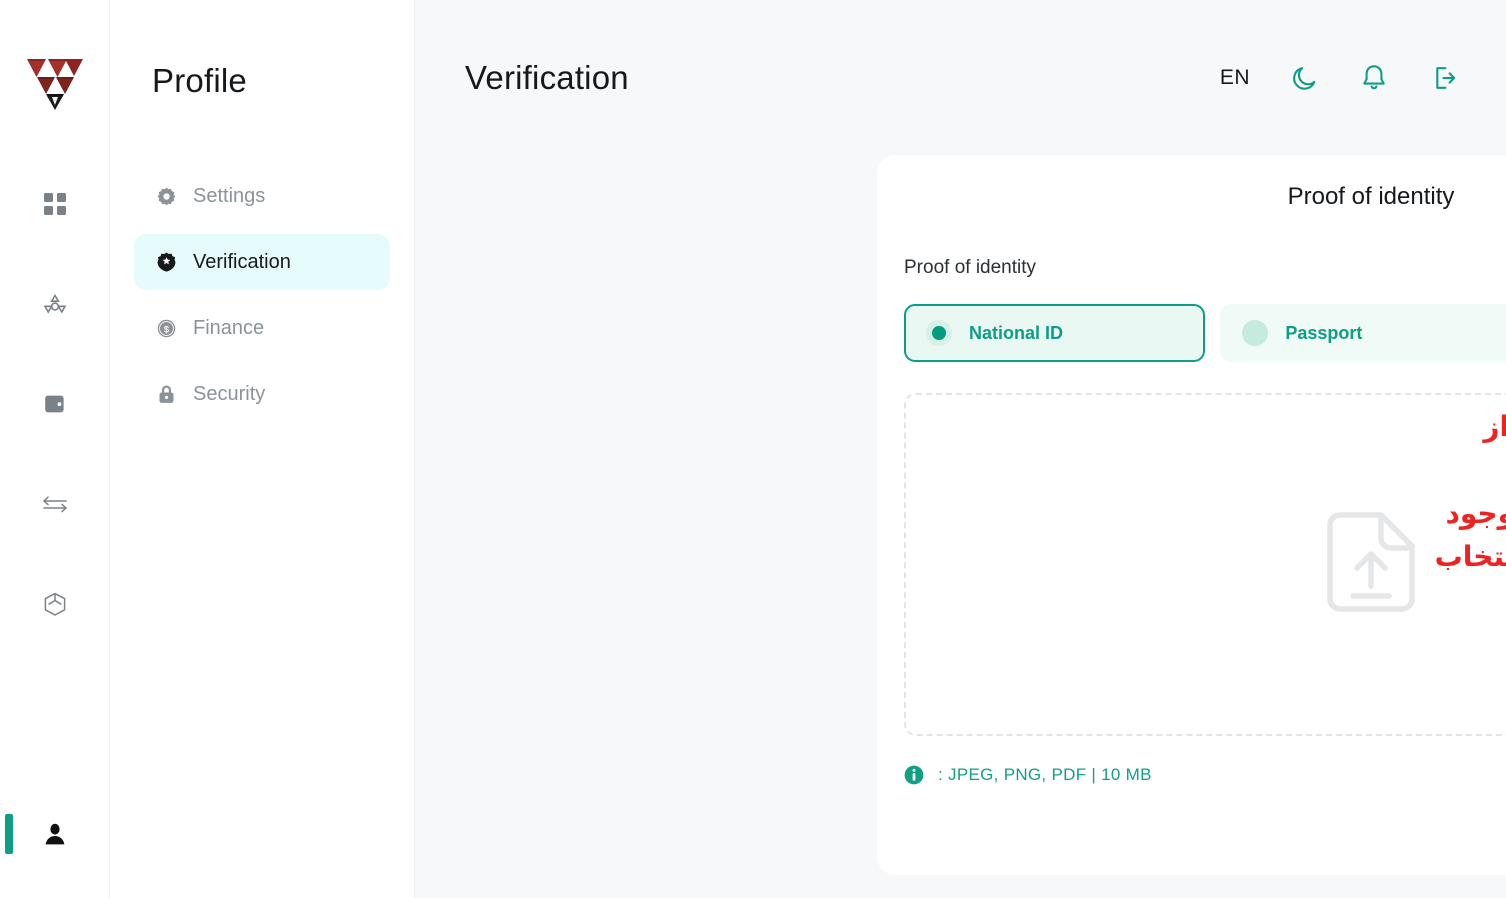  Describe the element at coordinates (1255, 333) in the screenshot. I see `radio-passport` at that location.